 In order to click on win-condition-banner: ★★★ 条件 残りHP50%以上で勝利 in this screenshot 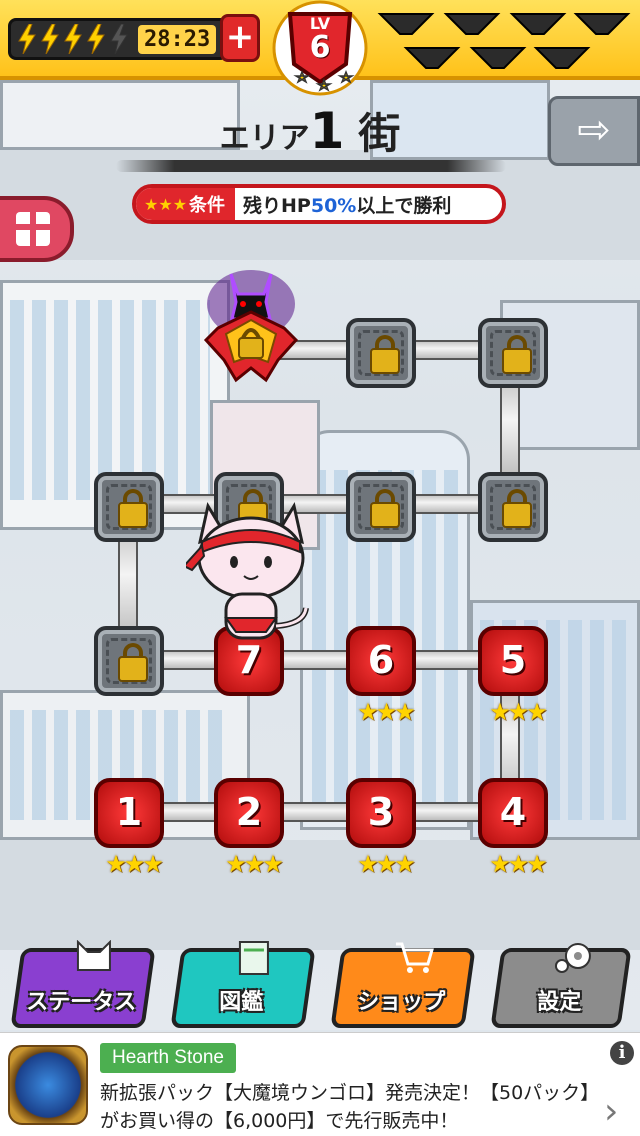, I will do `click(319, 204)`.